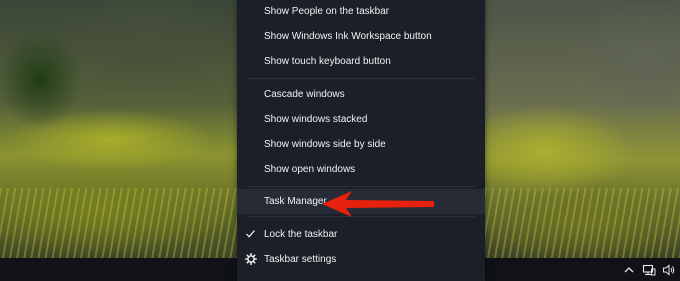 This screenshot has width=680, height=281. Describe the element at coordinates (348, 36) in the screenshot. I see `menu-item-label: Show Windows Ink Workspace button` at that location.